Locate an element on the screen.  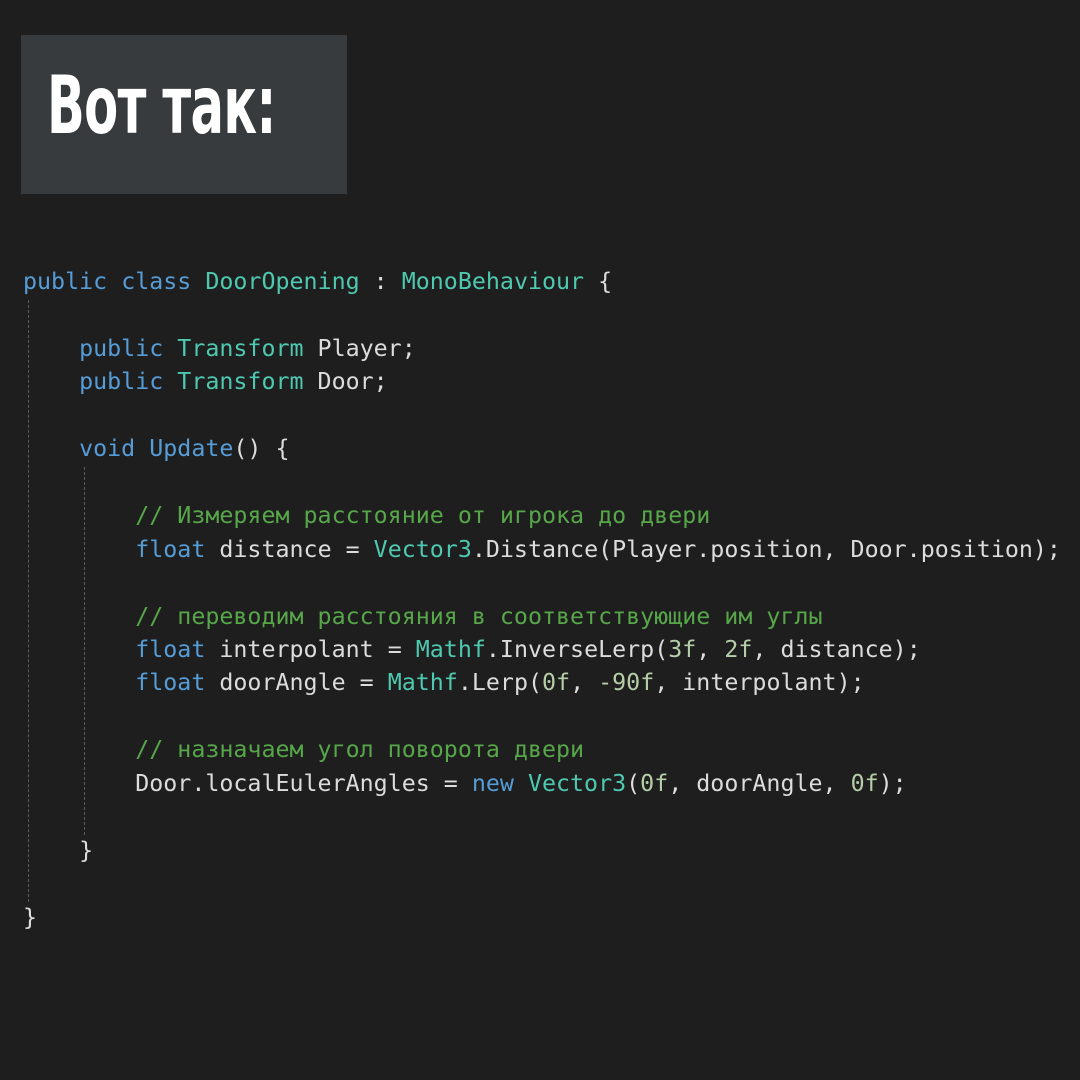
code-line: public Transform Player; is located at coordinates (219, 349).